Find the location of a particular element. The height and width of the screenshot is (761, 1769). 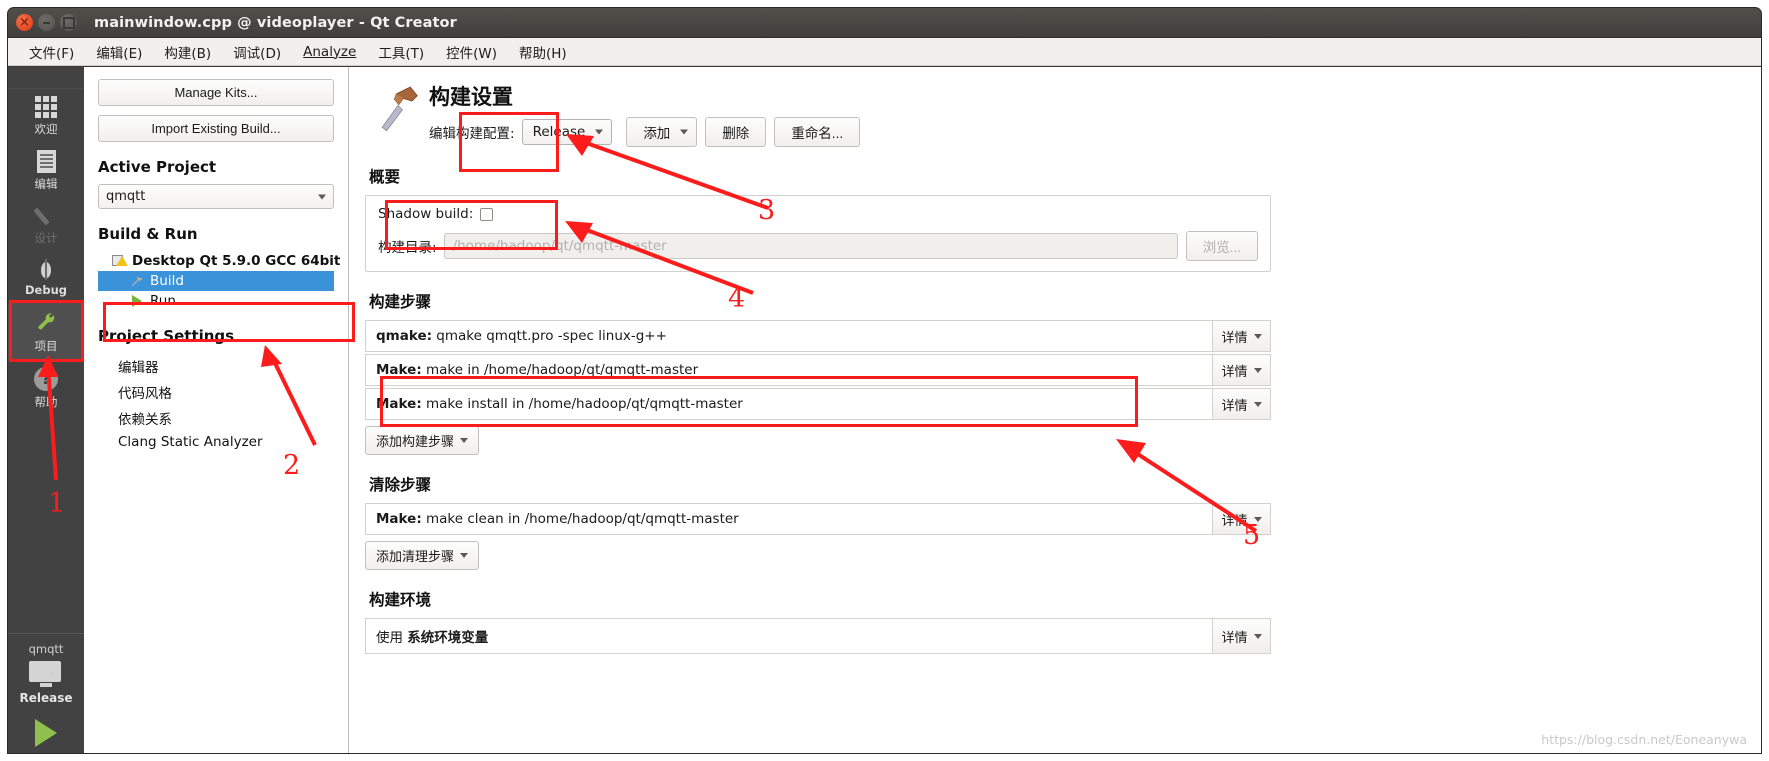

mode-edit: 编辑 is located at coordinates (46, 170).